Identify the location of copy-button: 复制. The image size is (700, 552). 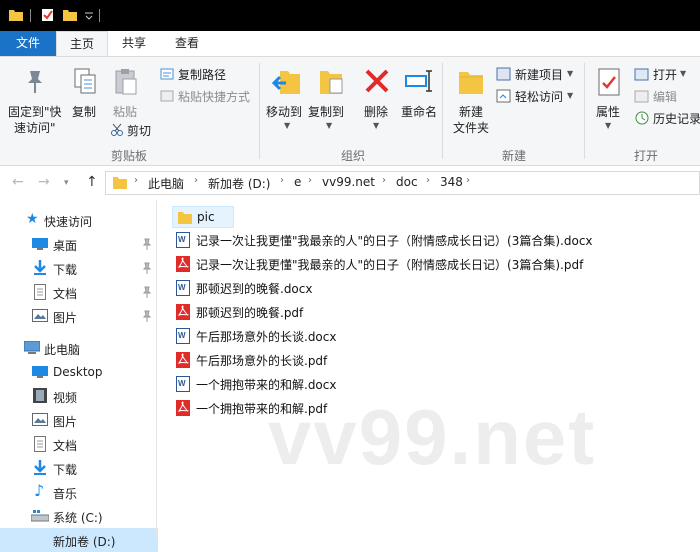
(84, 111).